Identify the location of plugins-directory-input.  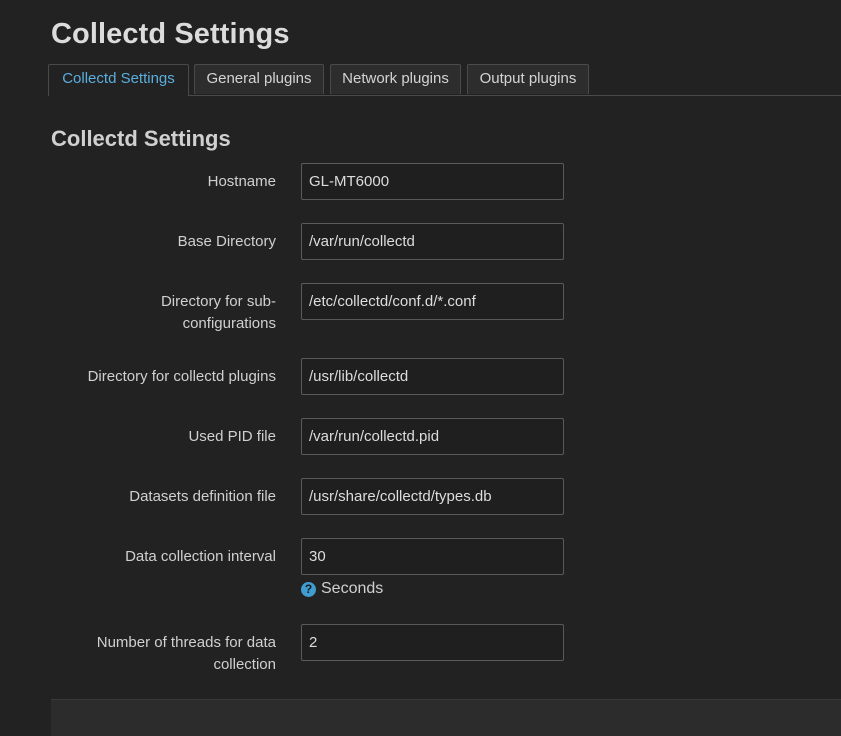
(432, 376).